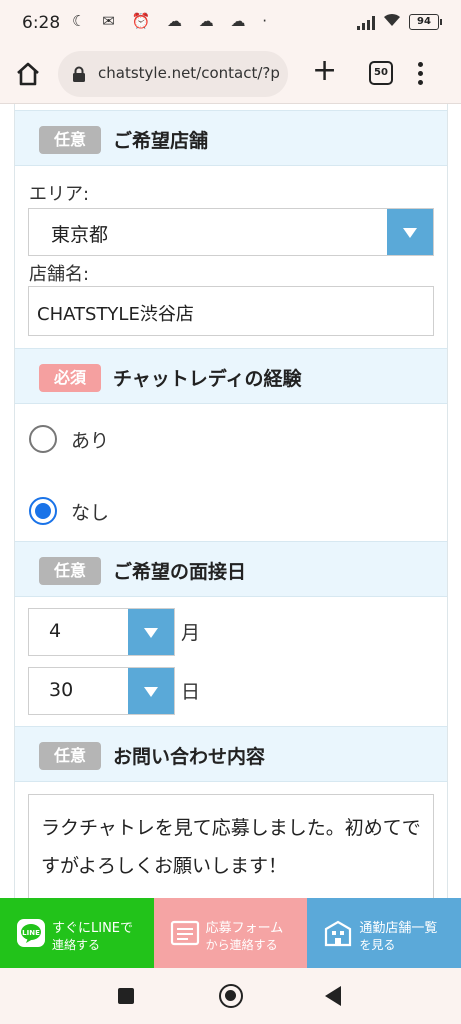  What do you see at coordinates (180, 572) in the screenshot?
I see `section-title: ご希望の面接日` at bounding box center [180, 572].